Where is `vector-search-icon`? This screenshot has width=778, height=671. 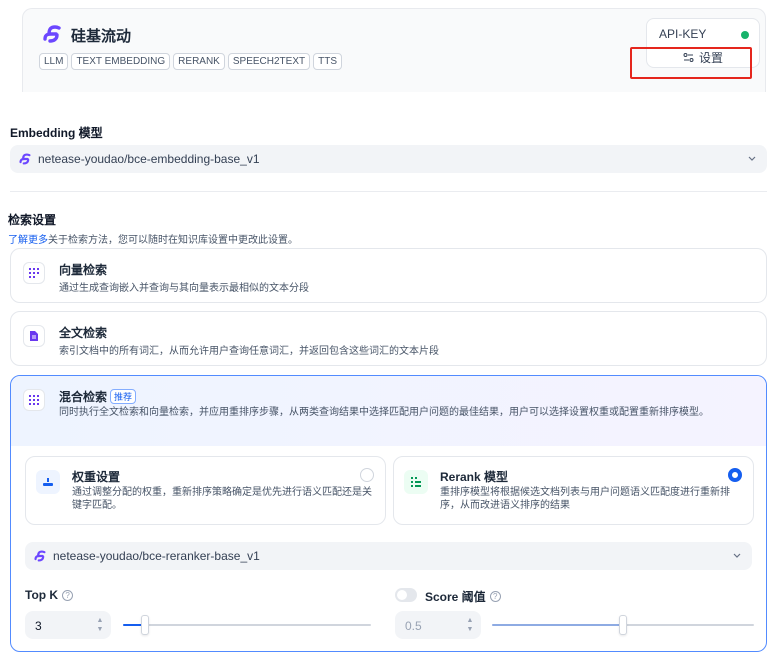
vector-search-icon is located at coordinates (34, 273).